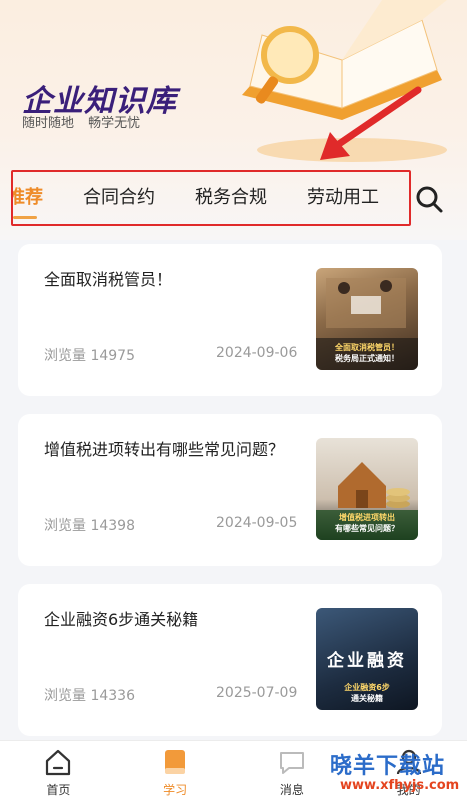 The width and height of the screenshot is (467, 800). What do you see at coordinates (58, 790) in the screenshot?
I see `nav-home-label: 首页` at bounding box center [58, 790].